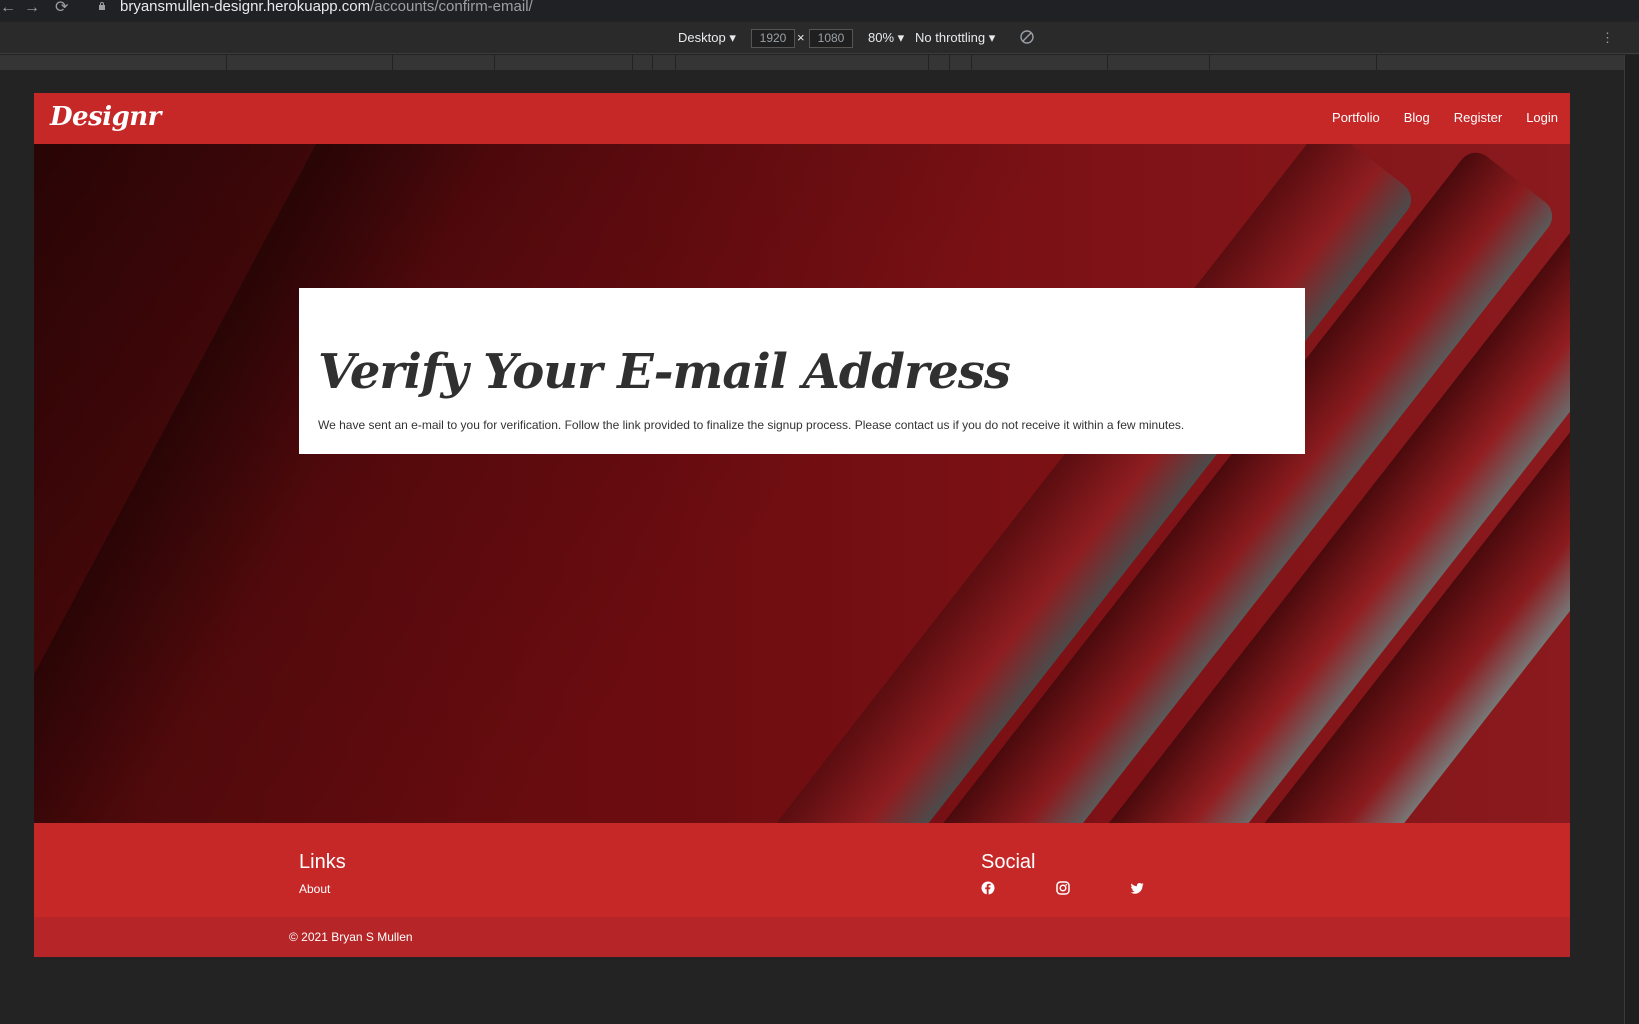 Image resolution: width=1639 pixels, height=1024 pixels. Describe the element at coordinates (451, 7) in the screenshot. I see `url-path: /accounts/confirm-email/` at that location.